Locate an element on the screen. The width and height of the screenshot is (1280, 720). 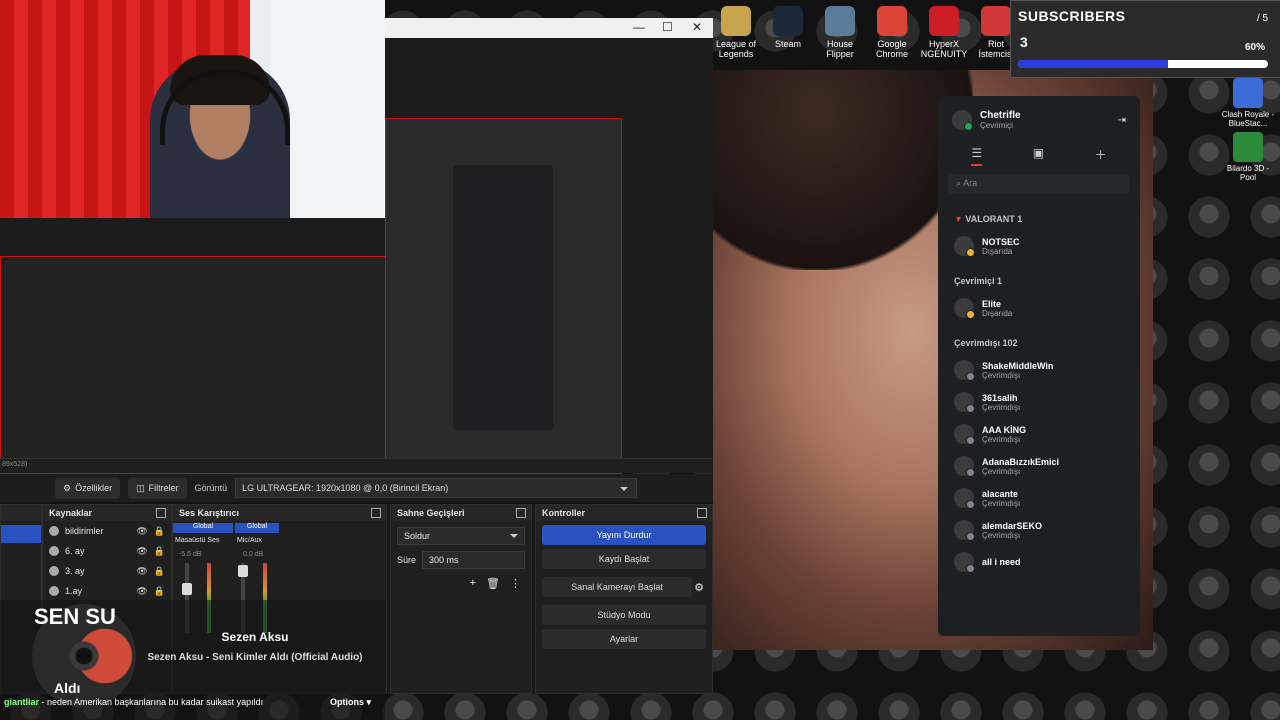
mixer-ch1-label: Masaüstü Ses is located at coordinates (197, 540).